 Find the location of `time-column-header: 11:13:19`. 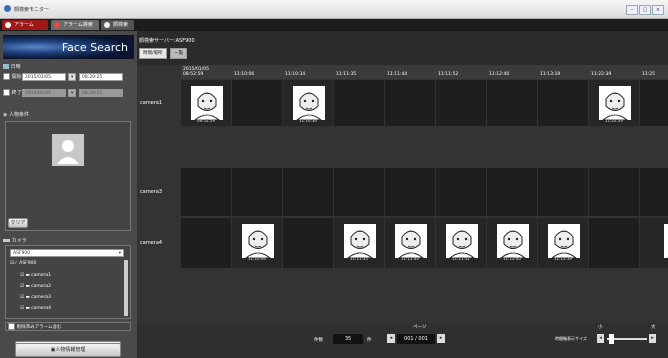

time-column-header: 11:13:19 is located at coordinates (563, 72).